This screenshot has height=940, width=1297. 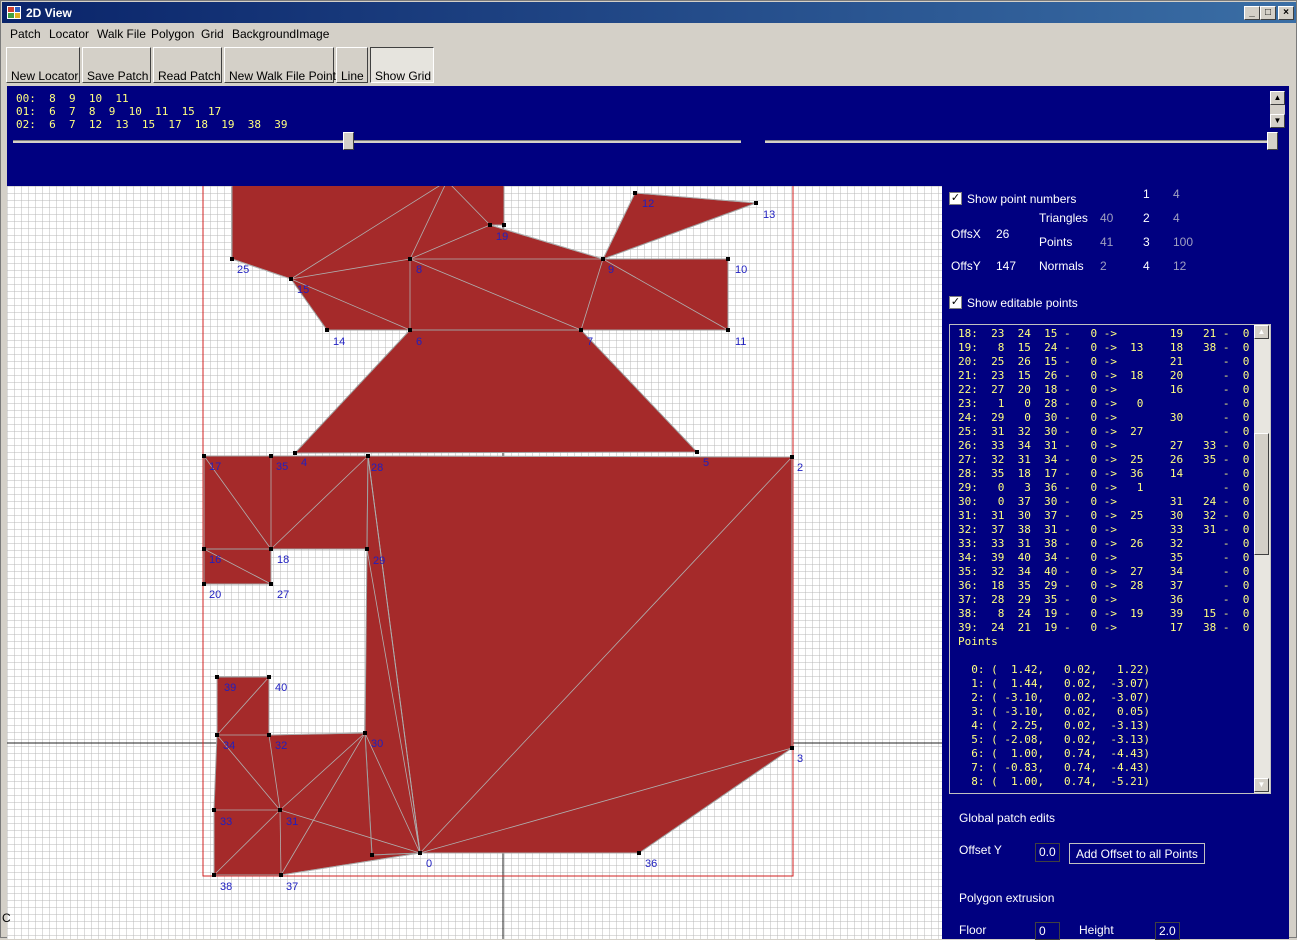 I want to click on right-slider-track, so click(x=1021, y=141).